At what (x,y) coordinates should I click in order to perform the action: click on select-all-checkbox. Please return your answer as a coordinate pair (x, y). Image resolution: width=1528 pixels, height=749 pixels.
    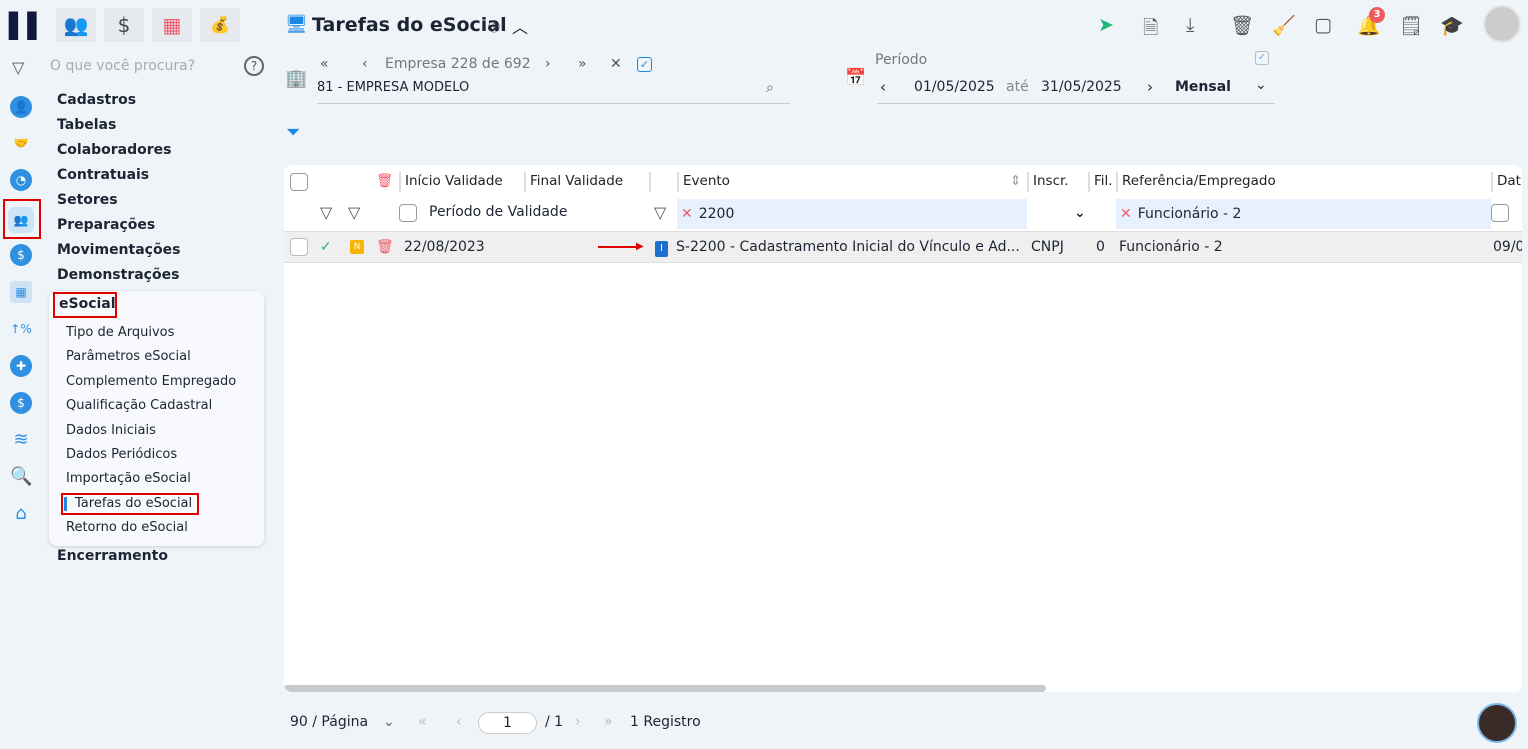
    Looking at the image, I should click on (299, 182).